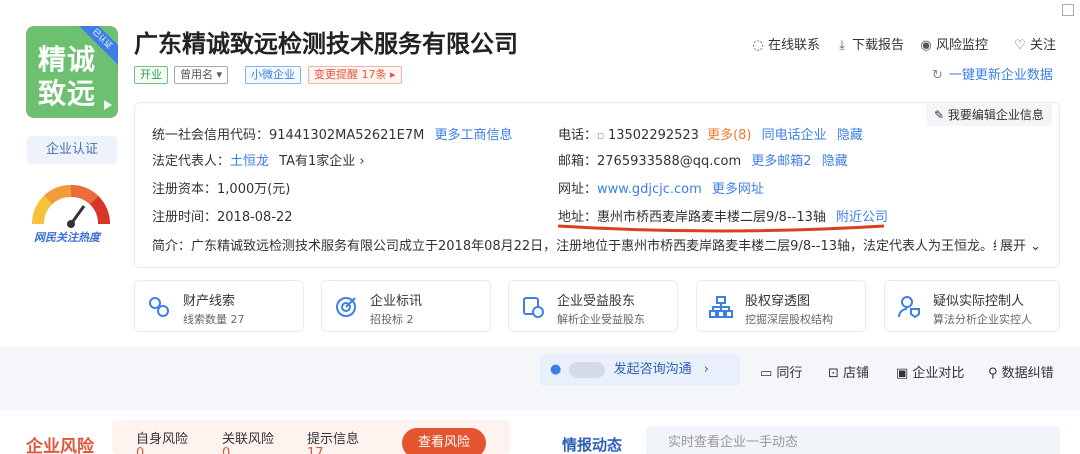 Image resolution: width=1080 pixels, height=454 pixels. Describe the element at coordinates (209, 301) in the screenshot. I see `card-title: 财产线索` at that location.